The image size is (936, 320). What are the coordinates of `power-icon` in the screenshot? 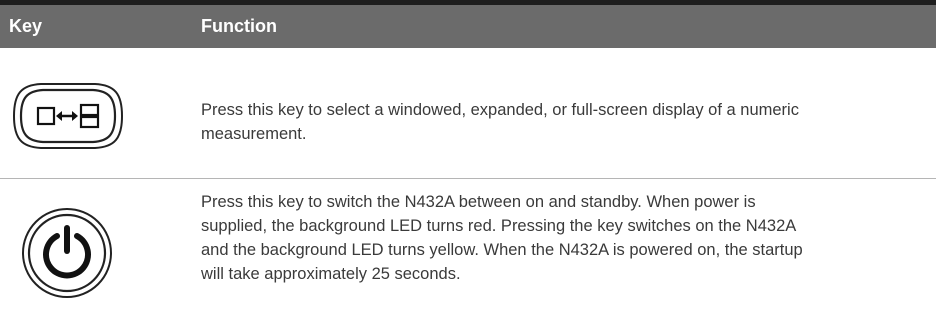 It's located at (67, 253).